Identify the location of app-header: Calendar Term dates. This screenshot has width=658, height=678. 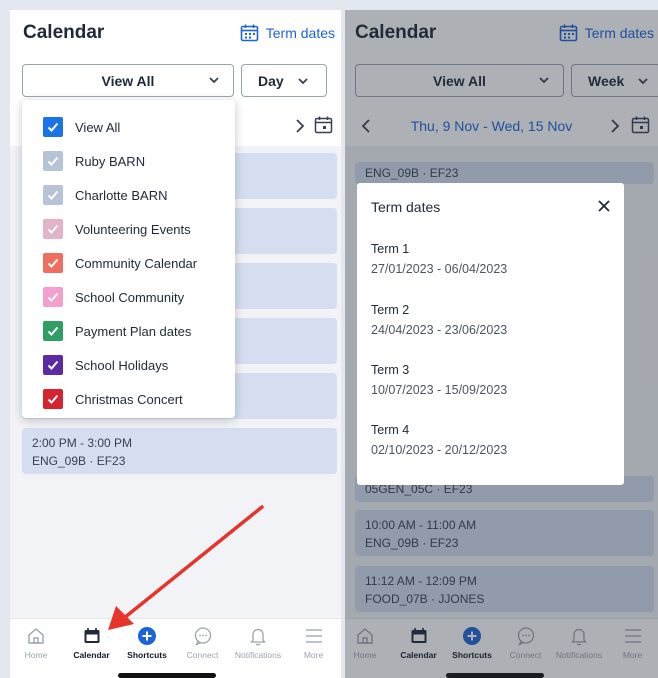
(175, 34).